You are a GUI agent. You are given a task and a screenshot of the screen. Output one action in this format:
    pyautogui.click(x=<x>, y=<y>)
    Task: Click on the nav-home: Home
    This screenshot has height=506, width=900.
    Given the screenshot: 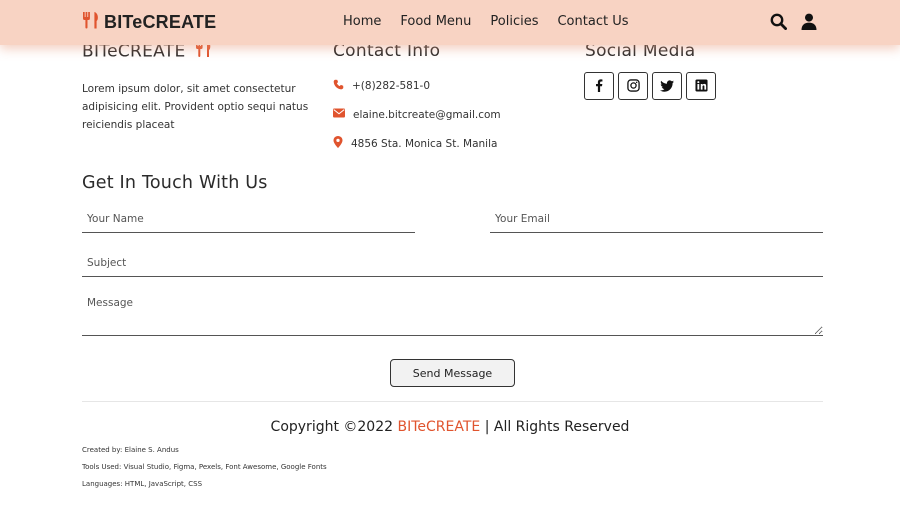 What is the action you would take?
    pyautogui.click(x=362, y=21)
    